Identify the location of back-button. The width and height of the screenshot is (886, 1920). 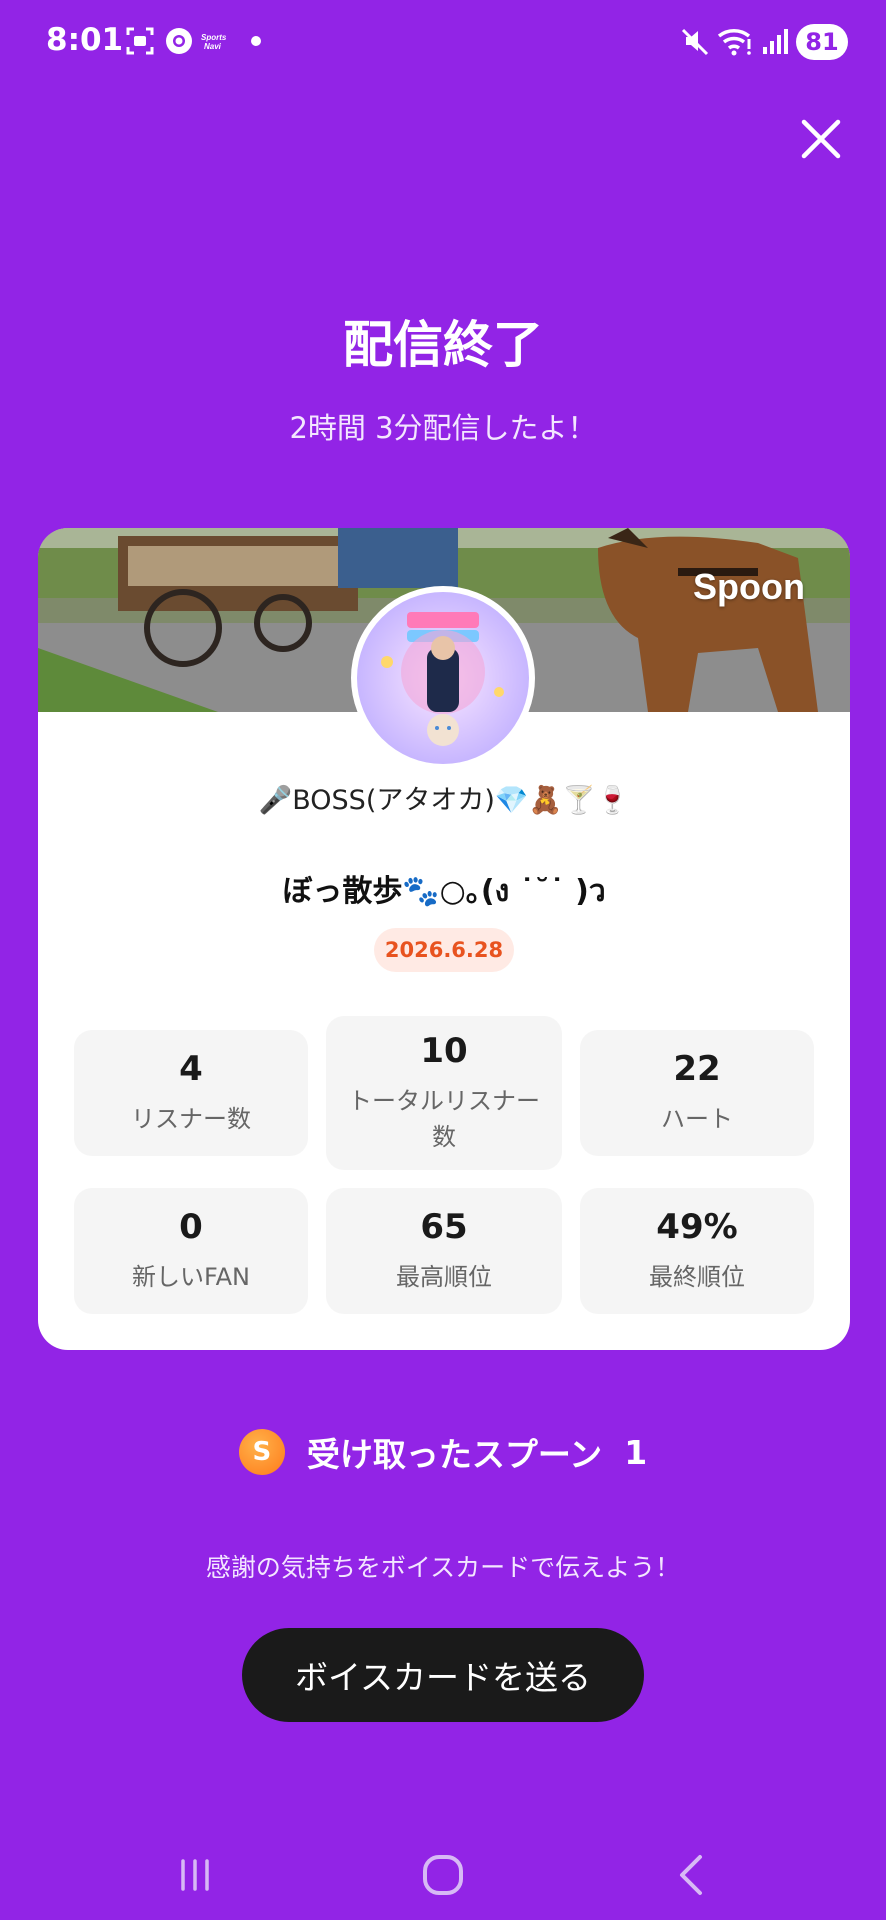
(692, 1875).